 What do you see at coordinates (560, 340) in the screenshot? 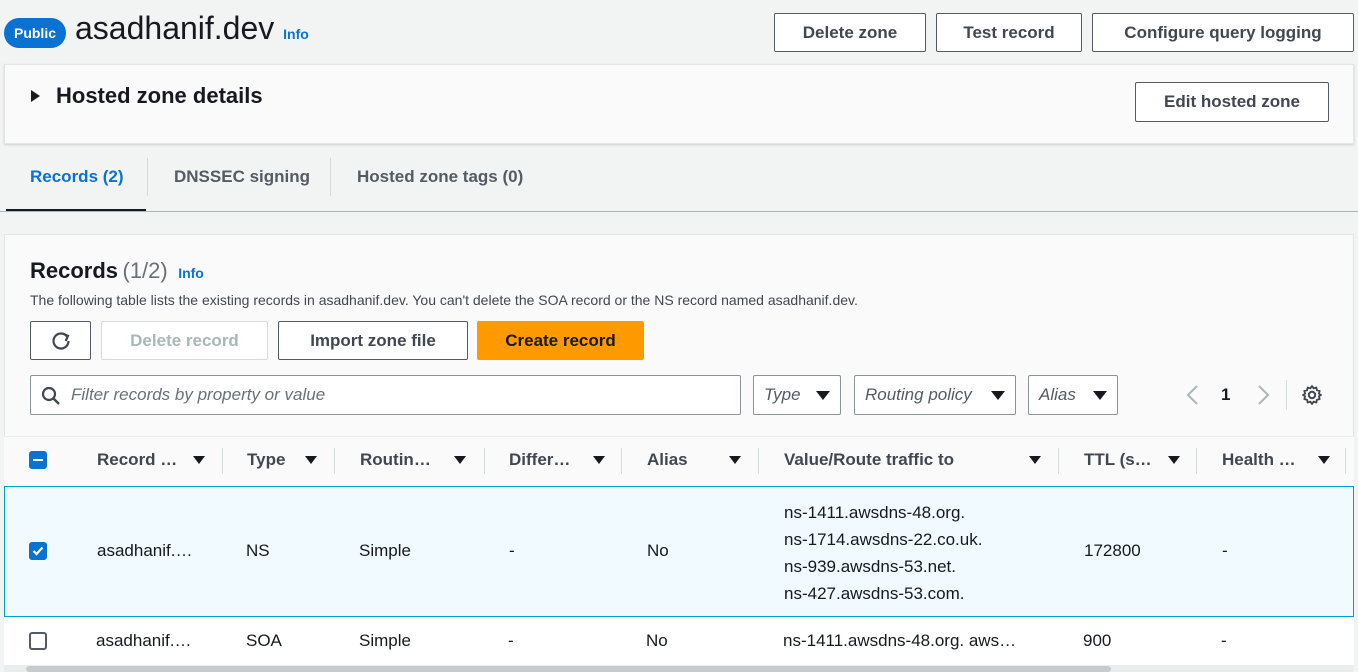
I see `create-record-button: Create record` at bounding box center [560, 340].